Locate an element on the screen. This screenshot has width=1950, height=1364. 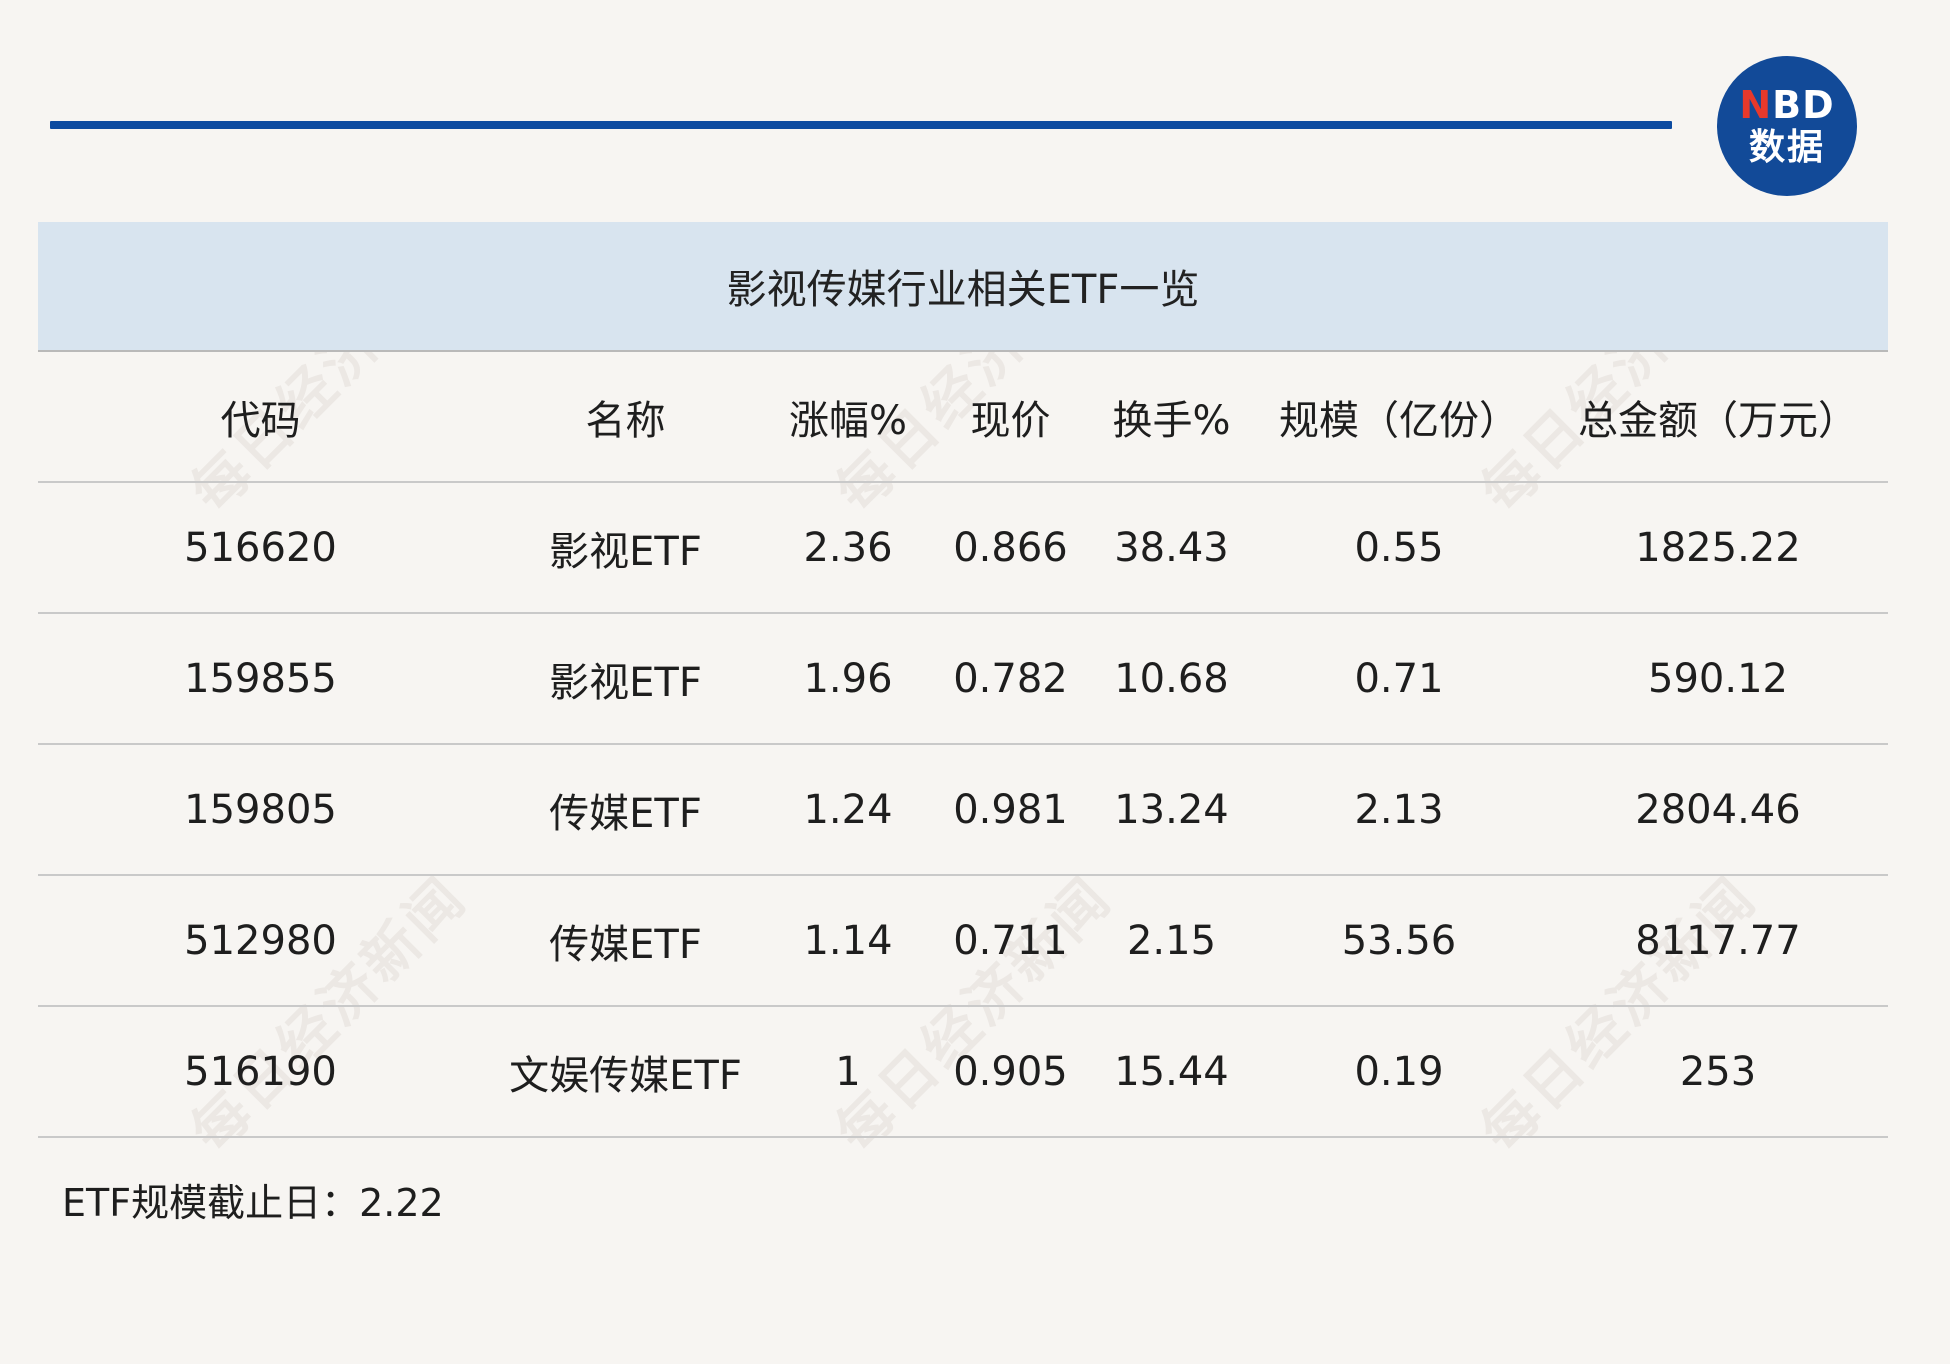
col-header-scale: 规模（亿份） is located at coordinates (1399, 417).